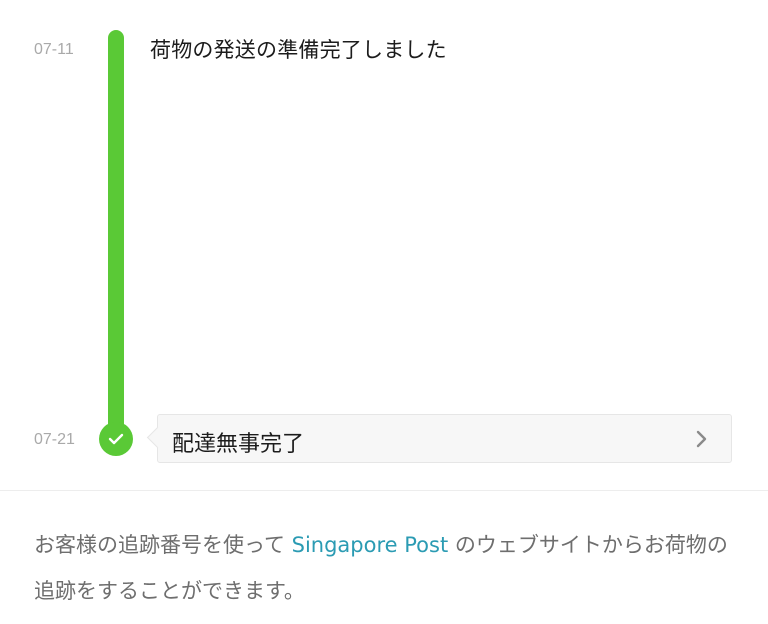 Image resolution: width=768 pixels, height=624 pixels. Describe the element at coordinates (54, 439) in the screenshot. I see `event-date: 07-21` at that location.